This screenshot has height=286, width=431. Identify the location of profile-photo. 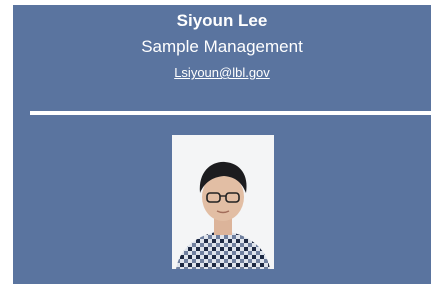
(223, 202).